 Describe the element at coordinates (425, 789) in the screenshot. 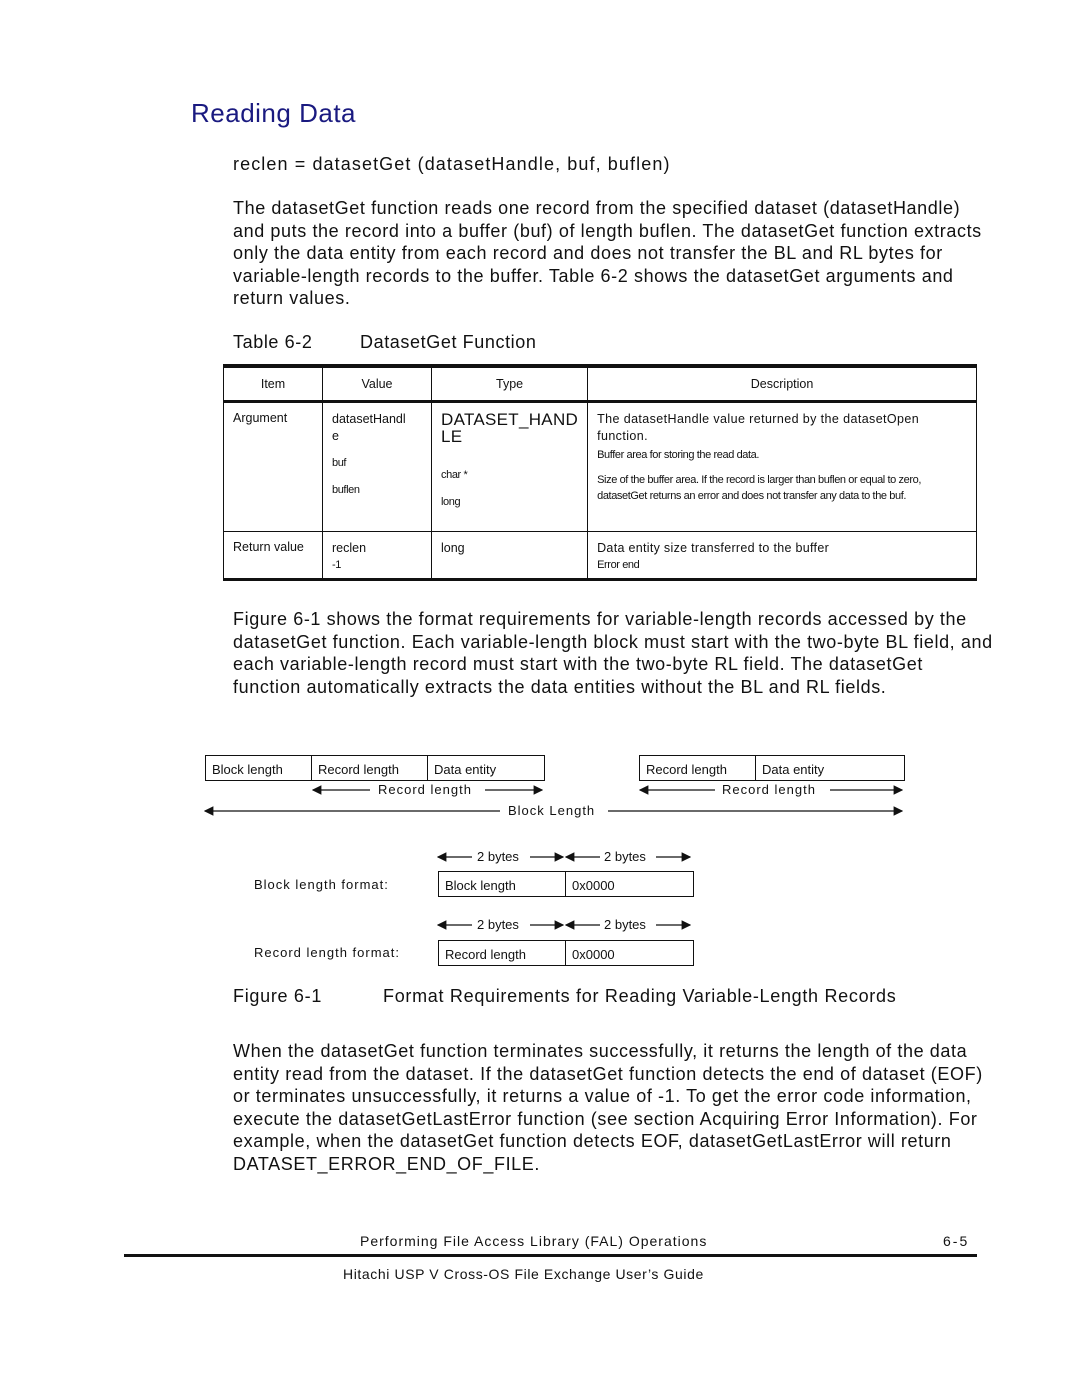

I see `record-length-label: Record length` at that location.